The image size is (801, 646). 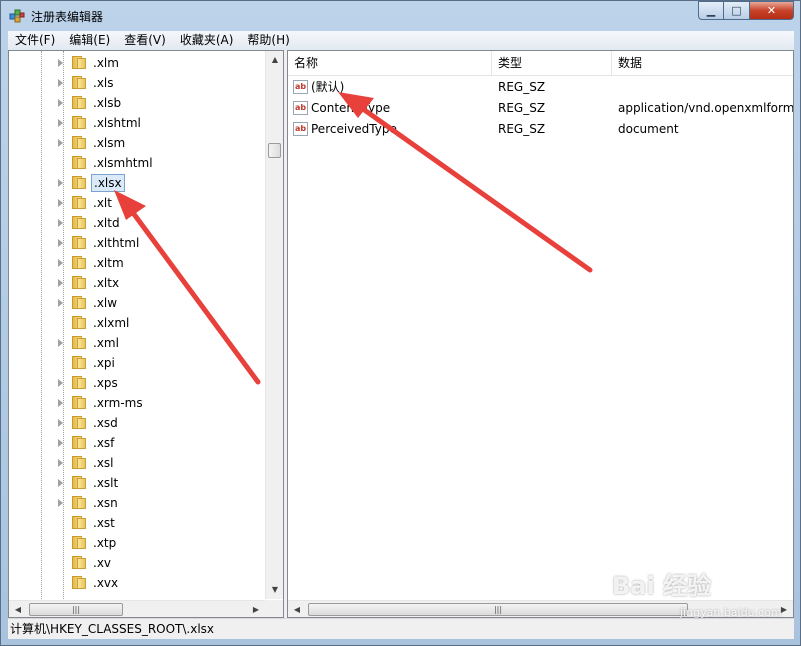 What do you see at coordinates (108, 183) in the screenshot?
I see `tree-item-label: .xlsx` at bounding box center [108, 183].